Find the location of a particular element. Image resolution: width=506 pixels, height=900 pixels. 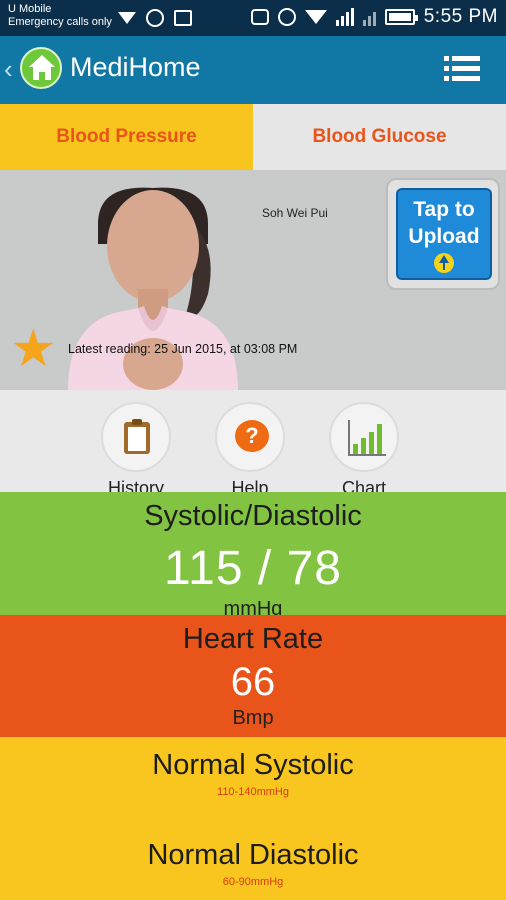

whatsapp-icon is located at coordinates (155, 18).